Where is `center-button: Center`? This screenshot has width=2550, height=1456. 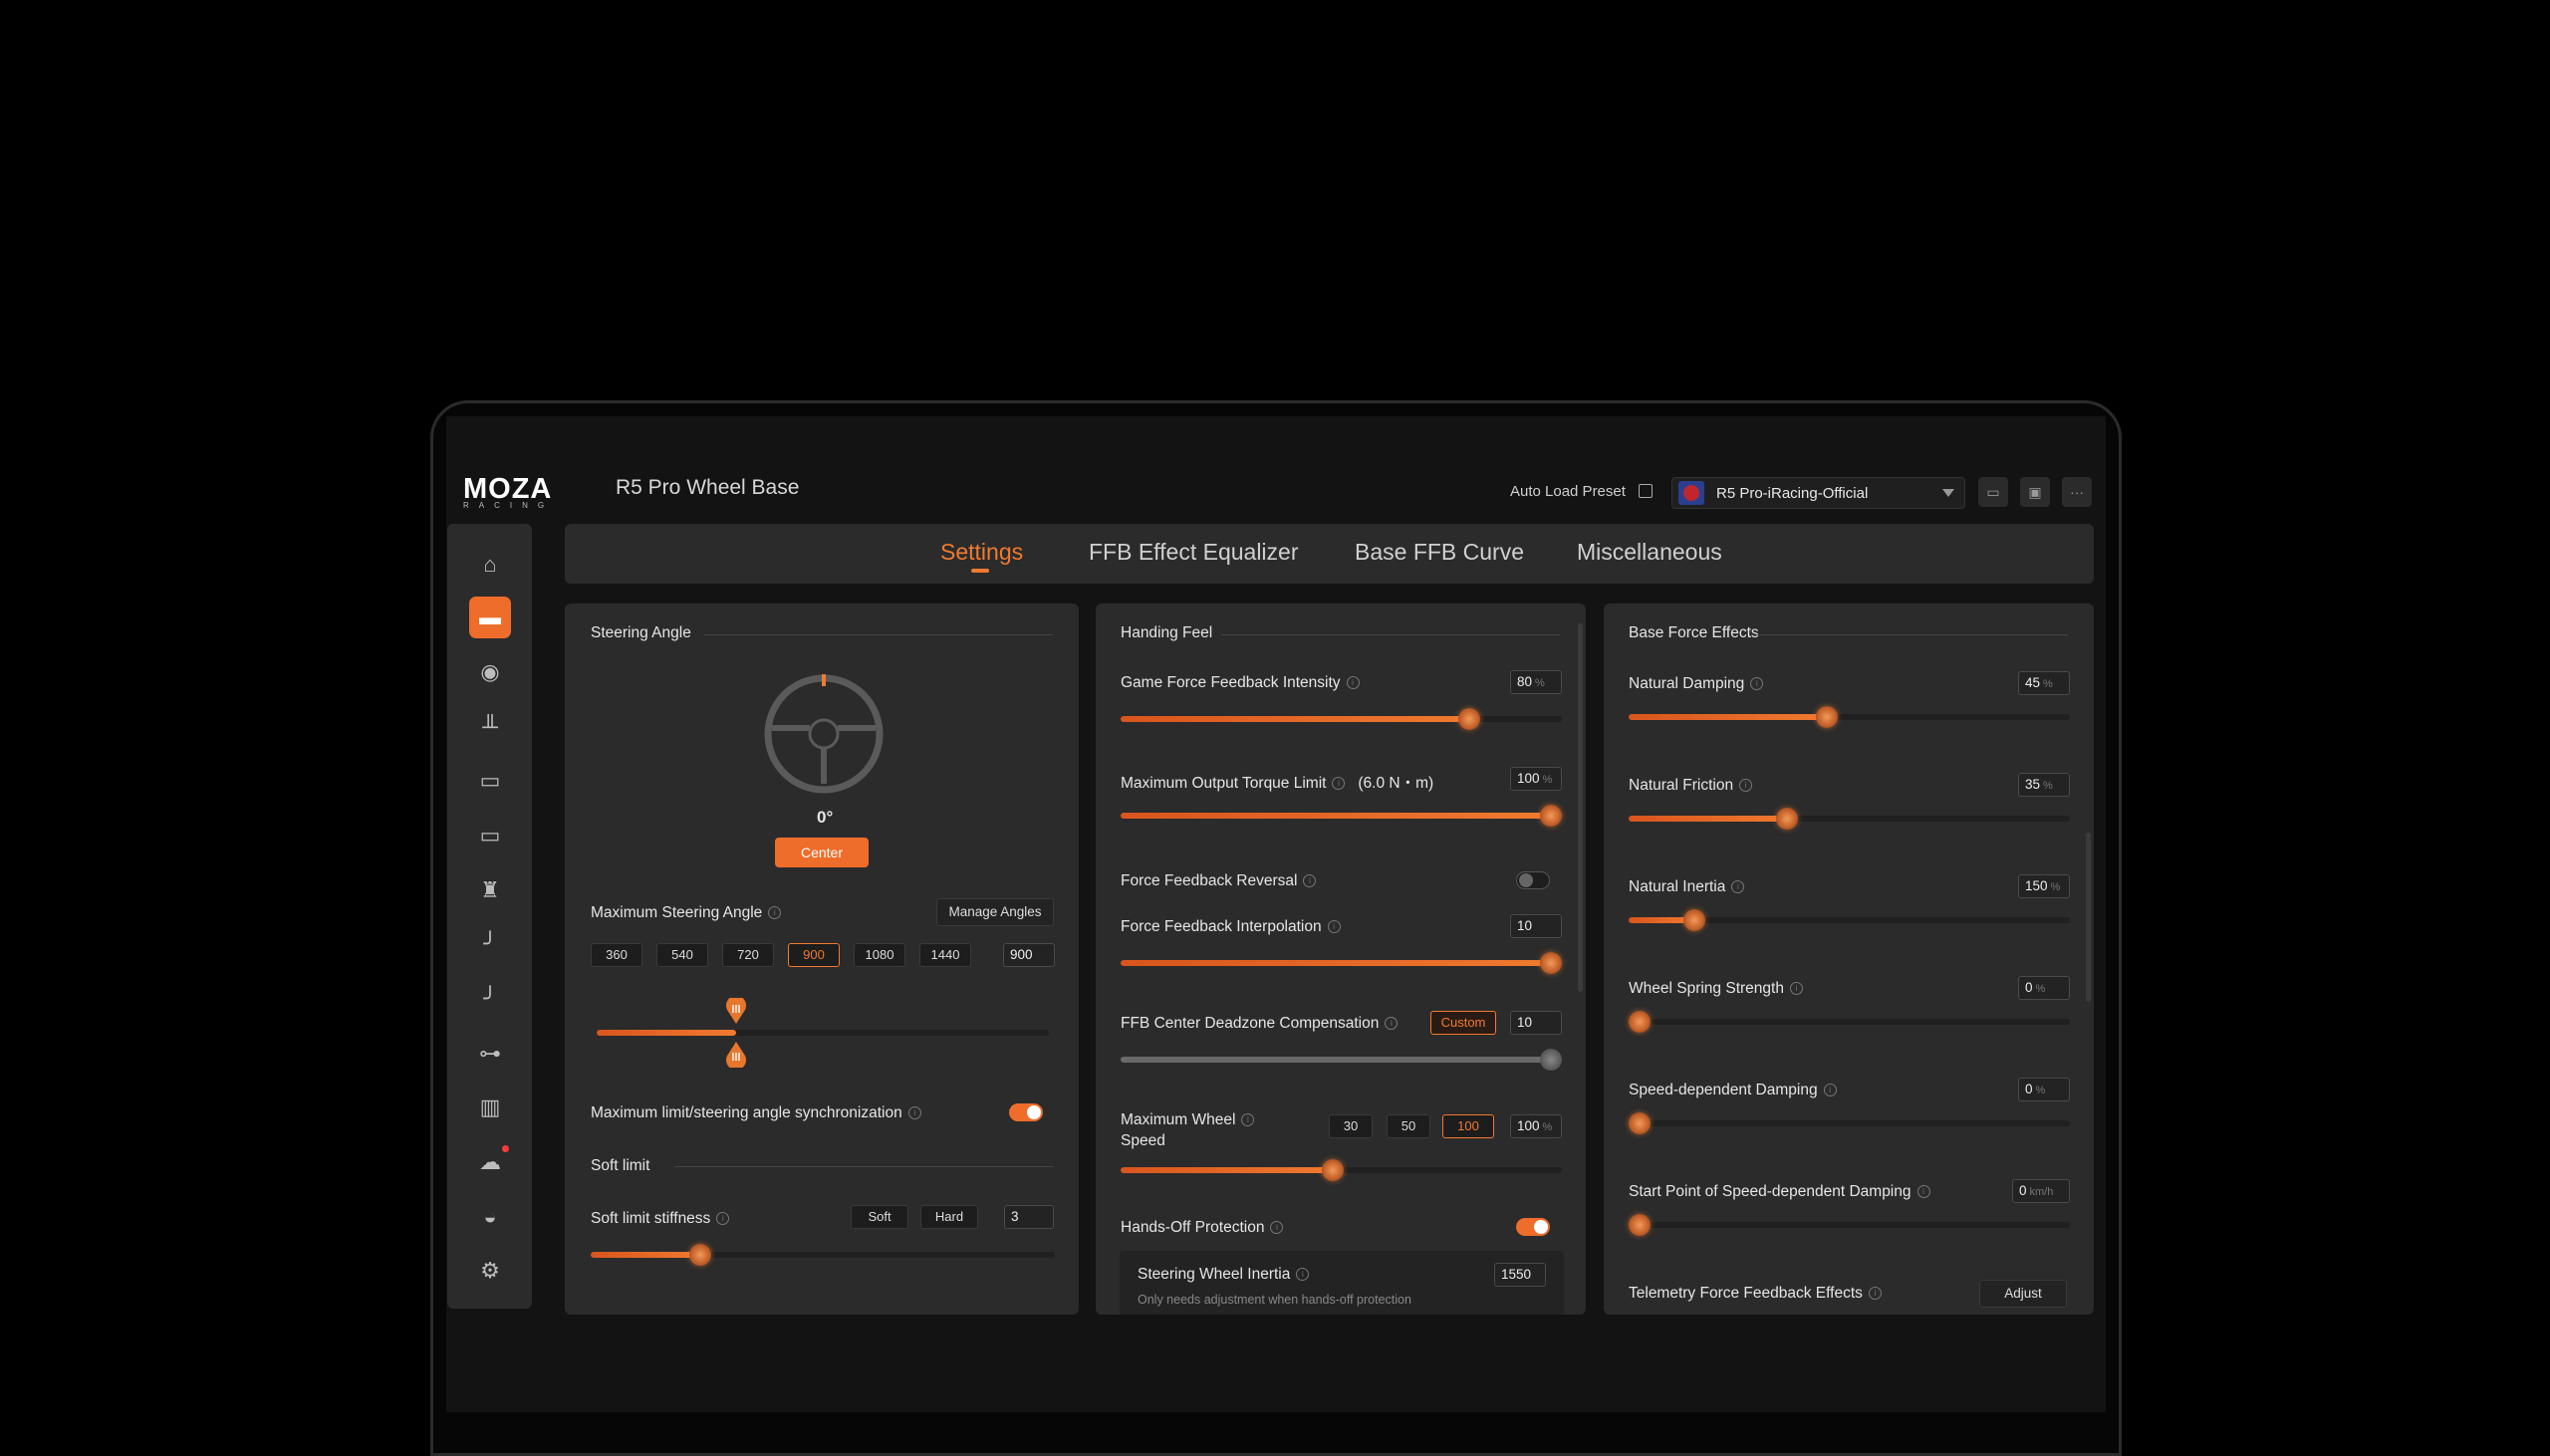
center-button: Center is located at coordinates (822, 852).